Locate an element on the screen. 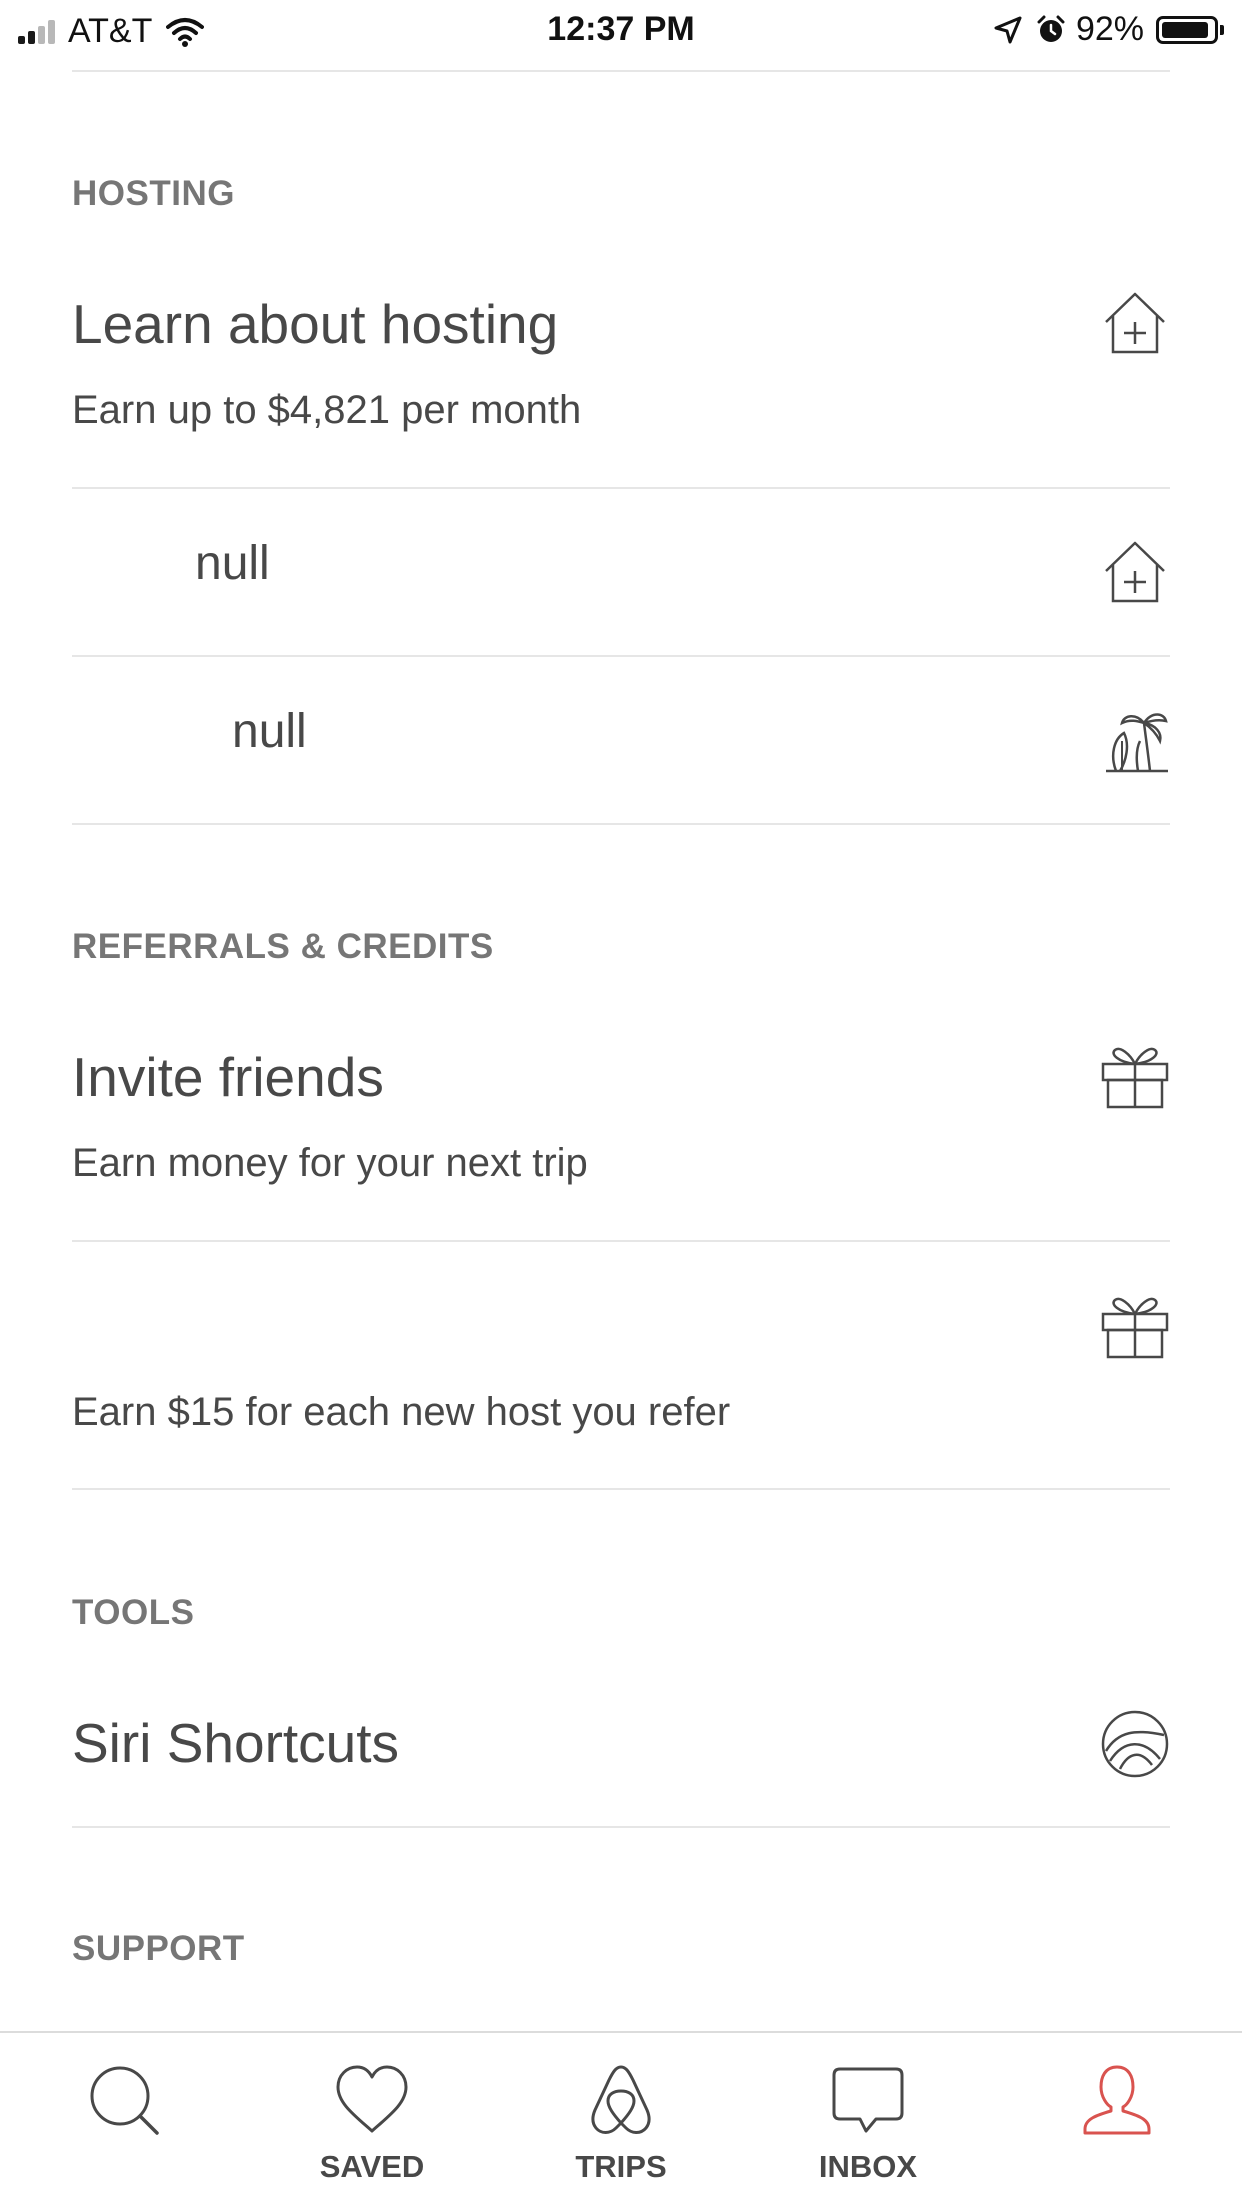  tab-label: INBOX is located at coordinates (868, 2166).